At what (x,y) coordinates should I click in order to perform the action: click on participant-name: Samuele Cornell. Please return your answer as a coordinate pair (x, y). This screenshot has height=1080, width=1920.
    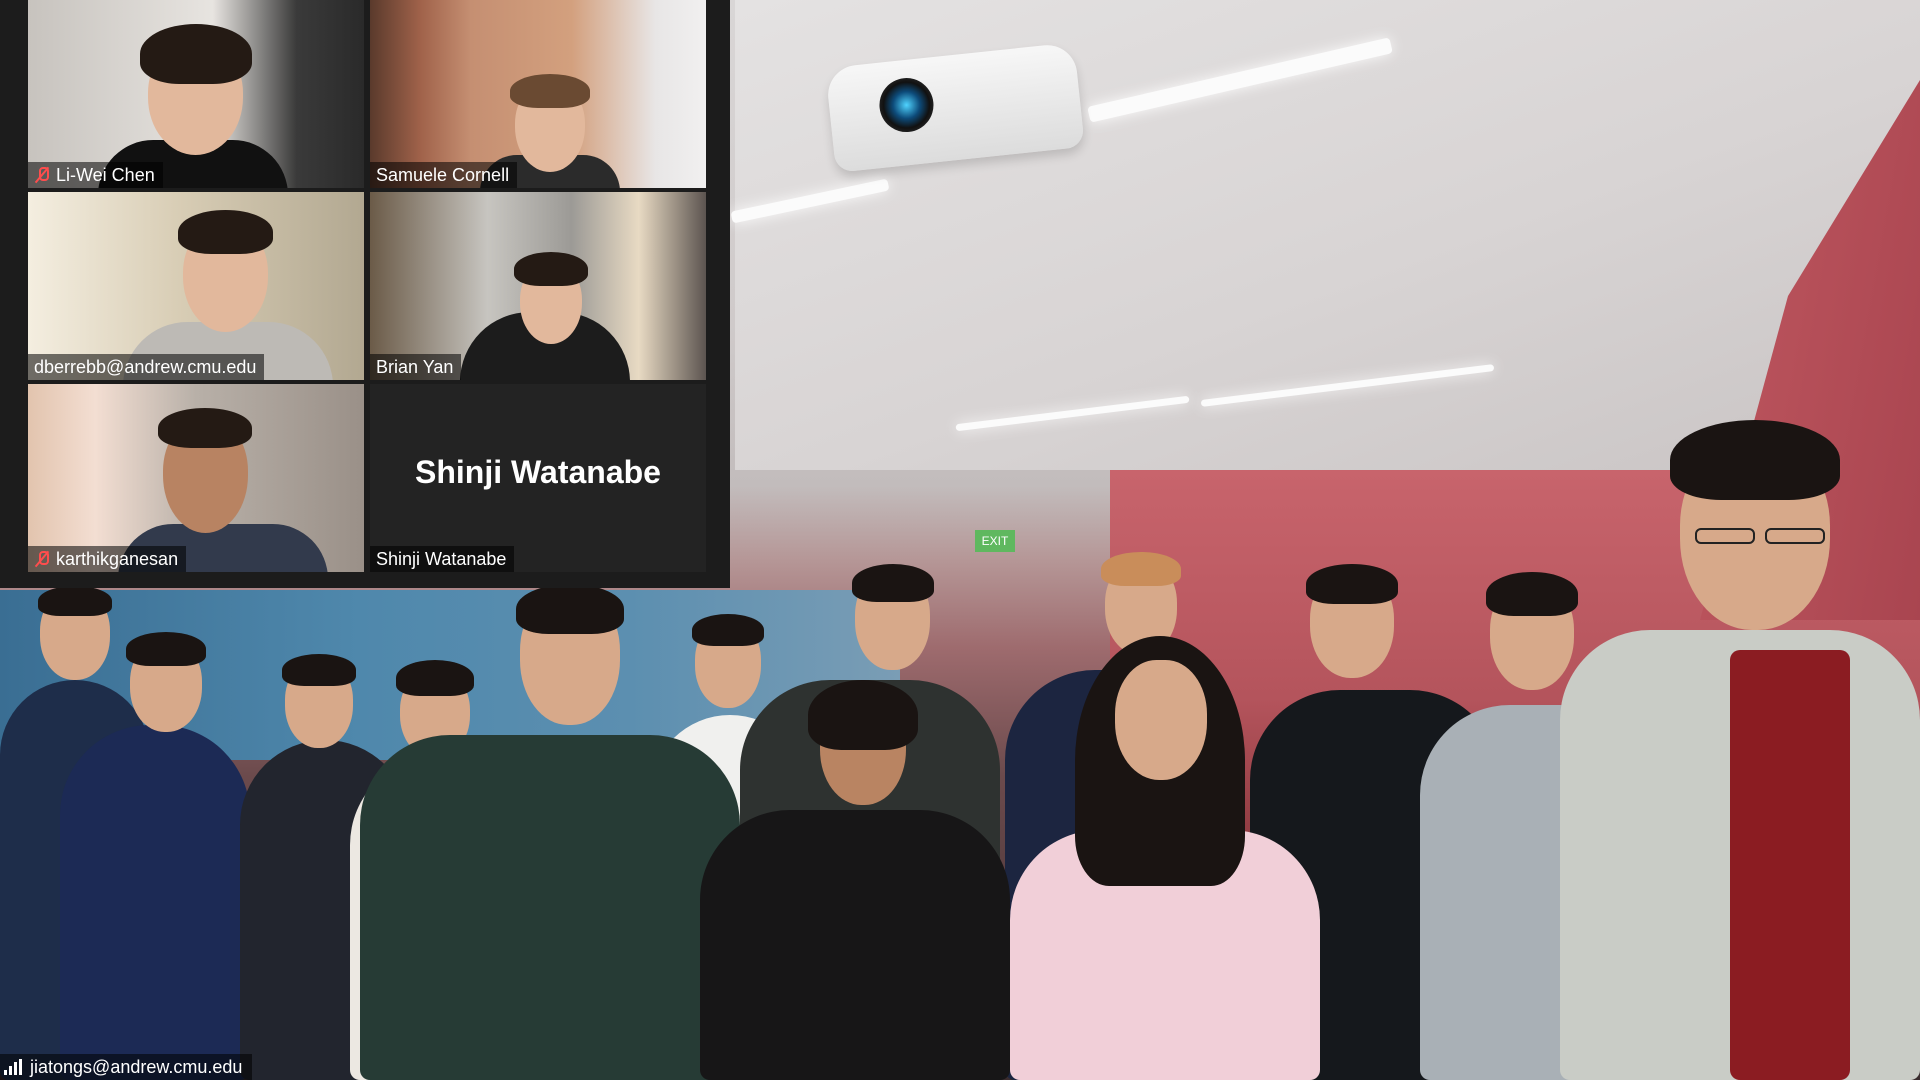
    Looking at the image, I should click on (443, 175).